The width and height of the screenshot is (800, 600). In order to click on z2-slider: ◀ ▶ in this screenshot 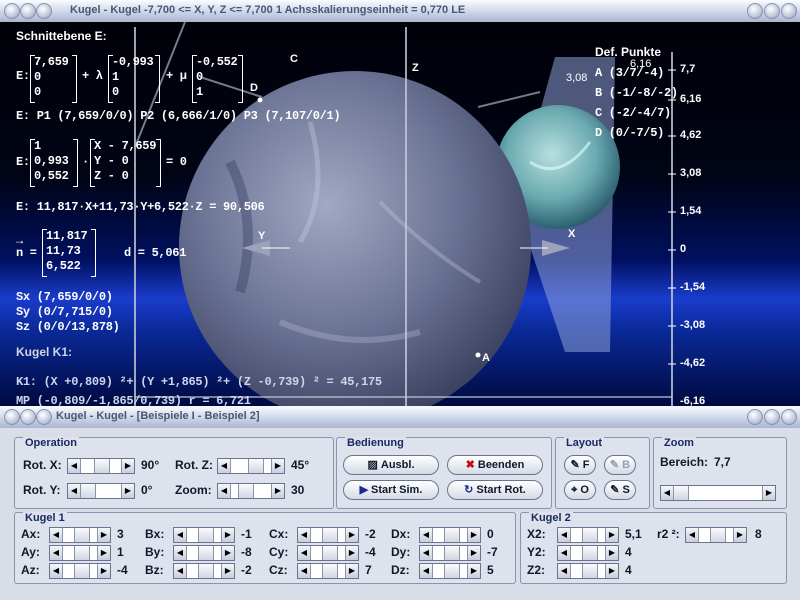, I will do `click(588, 571)`.